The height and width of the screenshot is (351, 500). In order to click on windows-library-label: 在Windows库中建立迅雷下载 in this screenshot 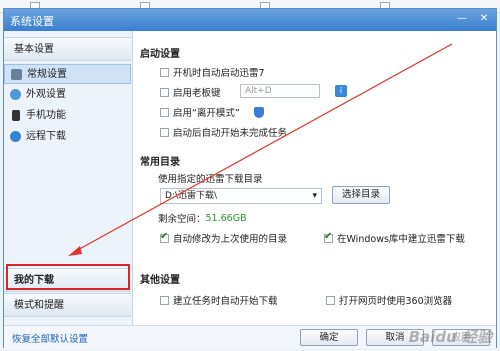, I will do `click(401, 239)`.